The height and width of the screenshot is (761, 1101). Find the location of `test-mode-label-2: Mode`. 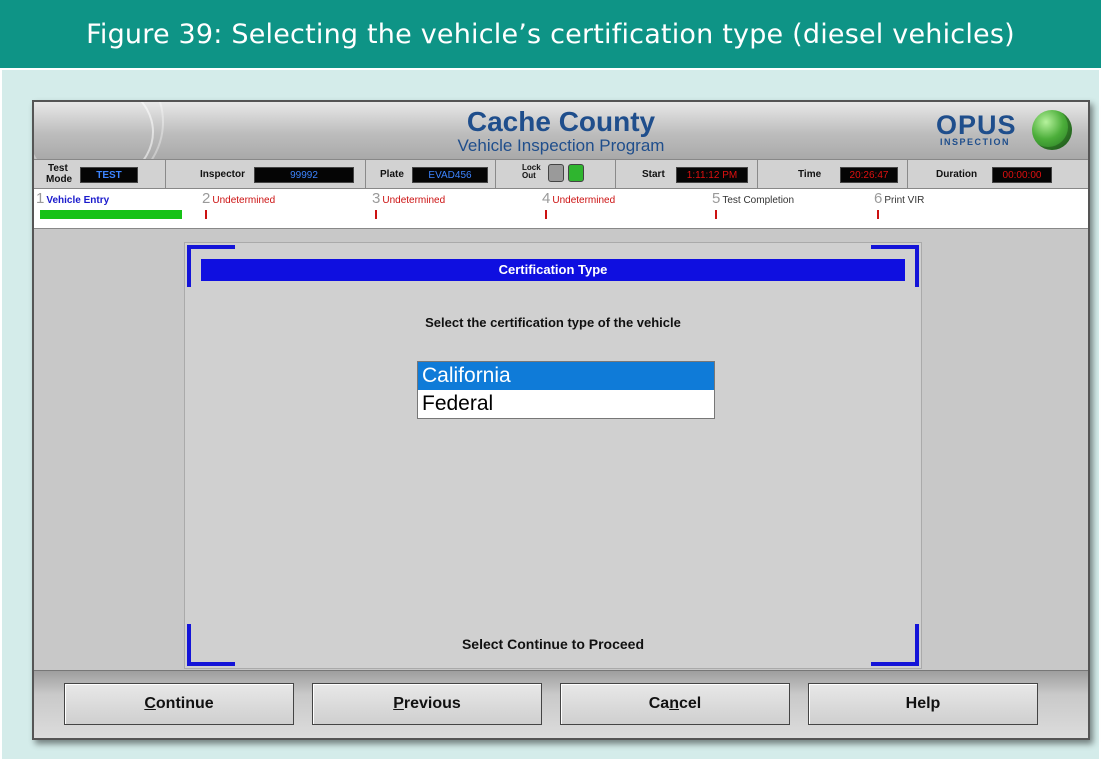

test-mode-label-2: Mode is located at coordinates (59, 179).